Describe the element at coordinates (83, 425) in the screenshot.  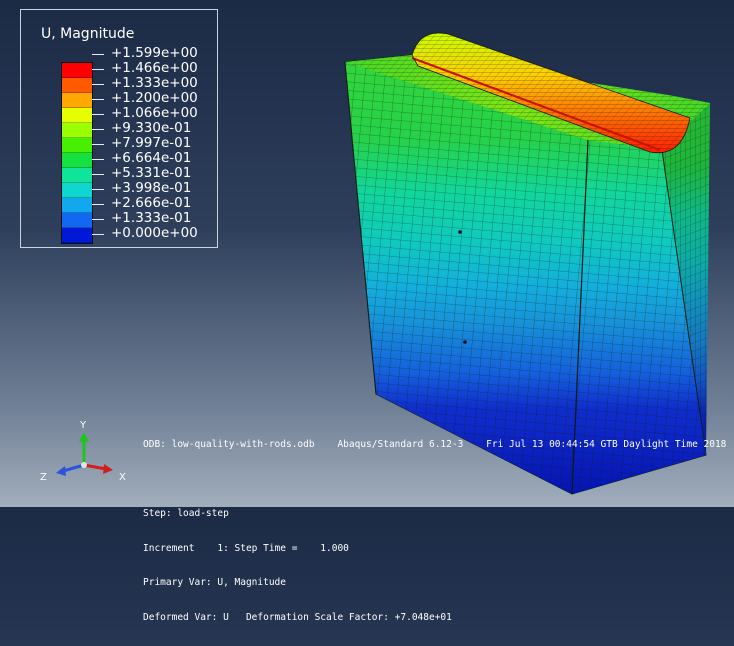
I see `triad-y-label: Y` at that location.